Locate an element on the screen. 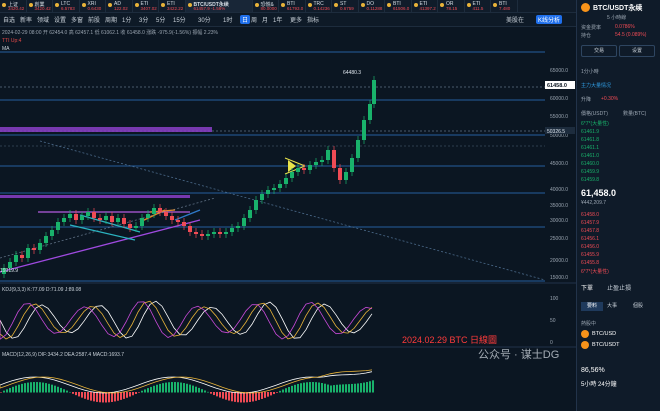 This screenshot has width=660, height=411. orderbook-row: 61461.8 is located at coordinates (590, 140).